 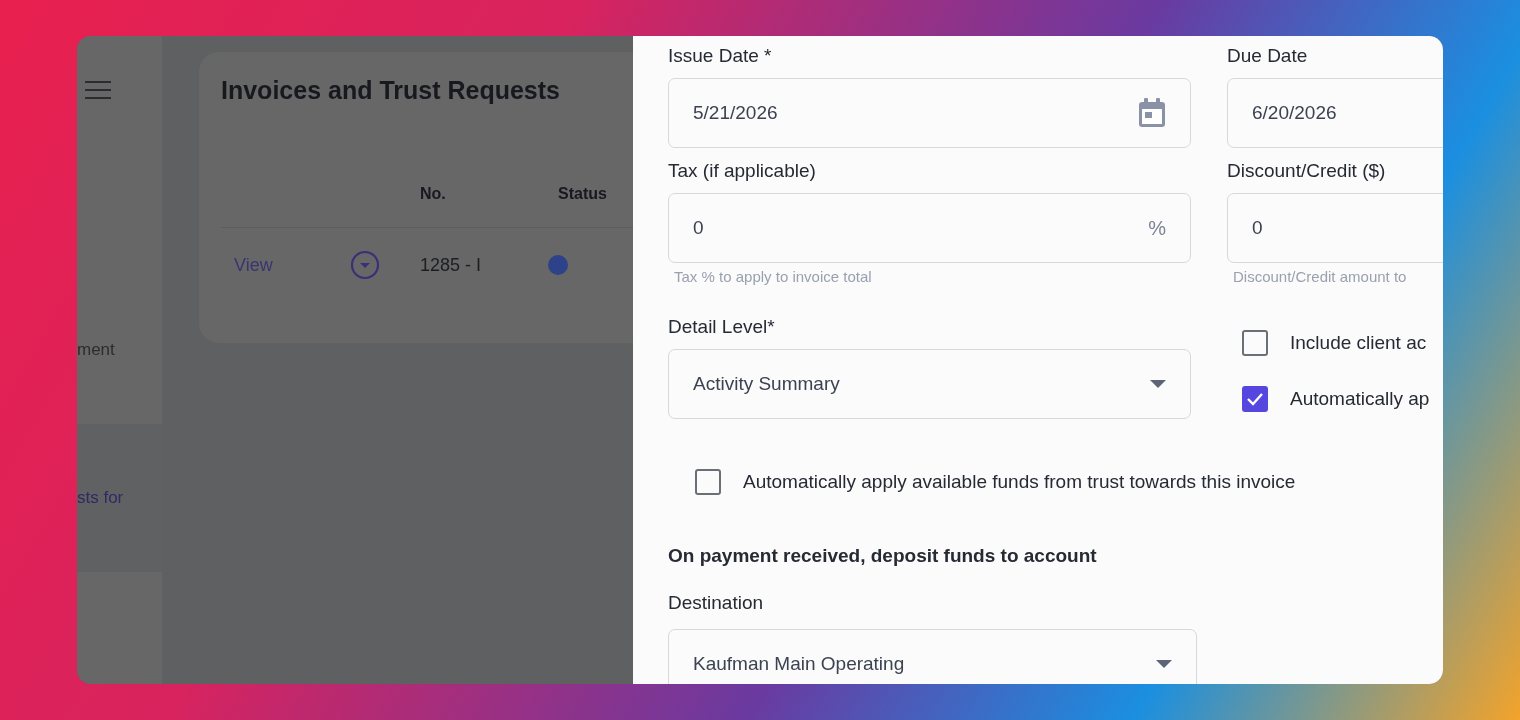 What do you see at coordinates (582, 194) in the screenshot?
I see `column-header: Status` at bounding box center [582, 194].